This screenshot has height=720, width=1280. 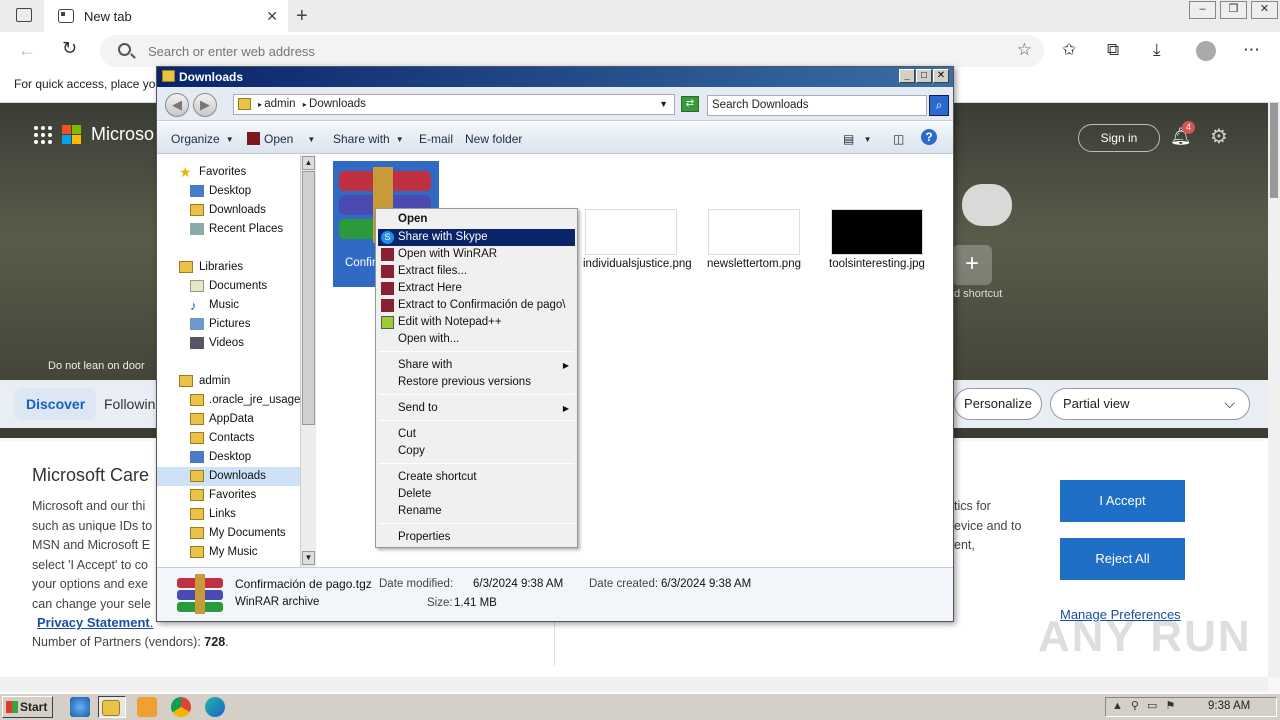 What do you see at coordinates (1113, 50) in the screenshot?
I see `collections-icon: ⧉` at bounding box center [1113, 50].